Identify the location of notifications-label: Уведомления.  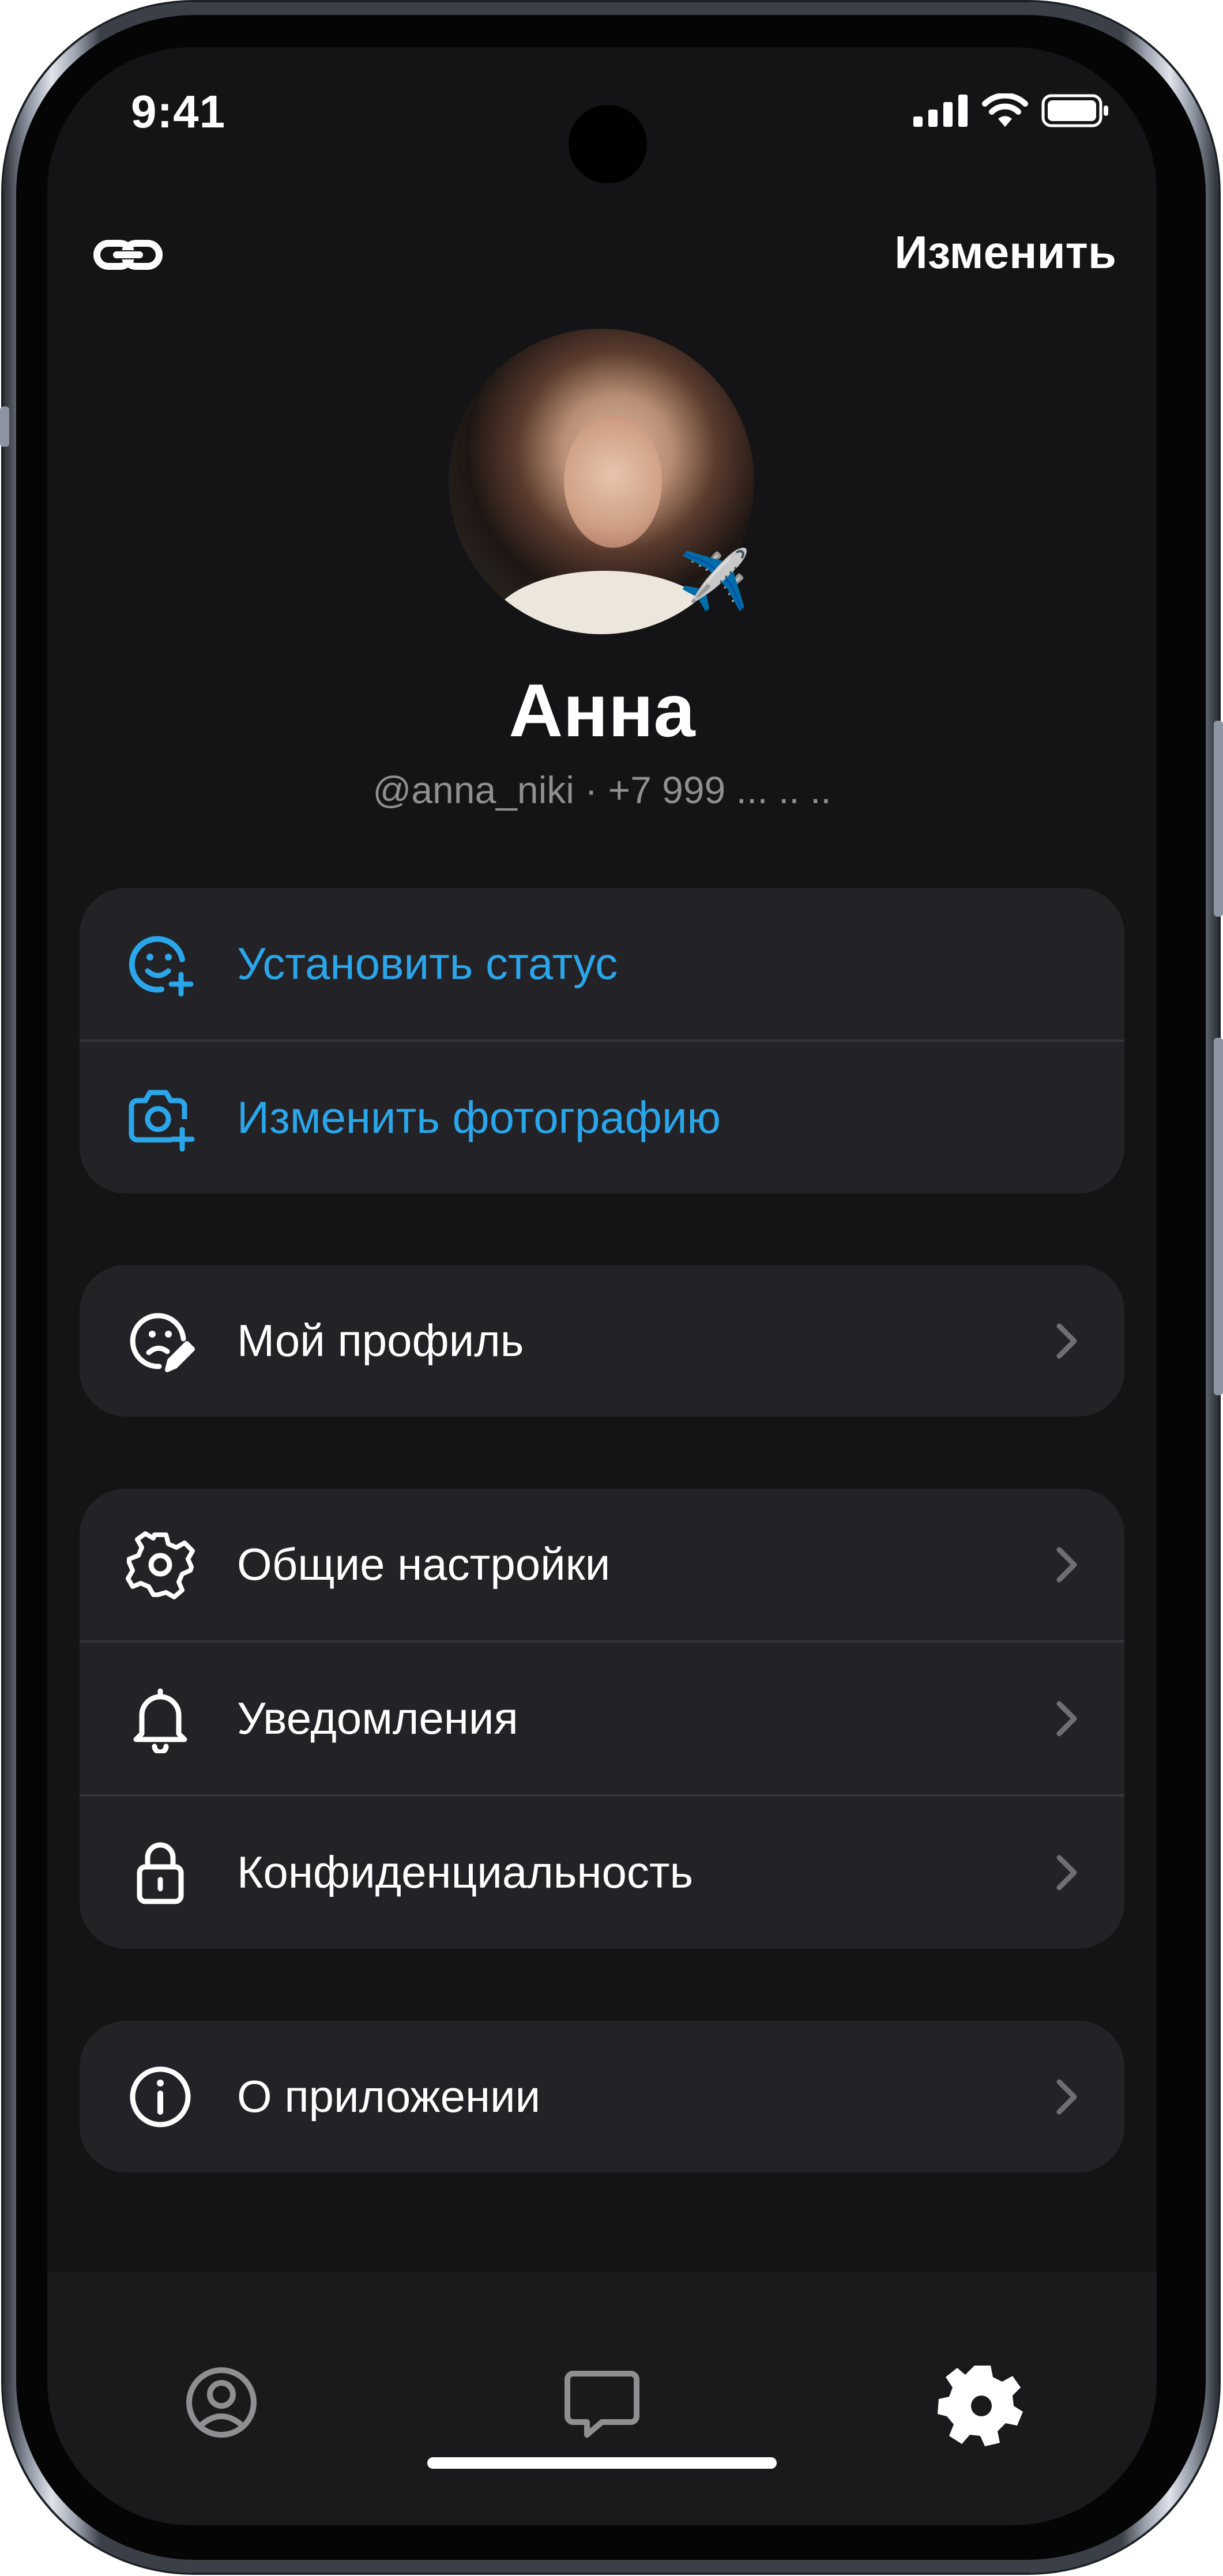
(378, 1718).